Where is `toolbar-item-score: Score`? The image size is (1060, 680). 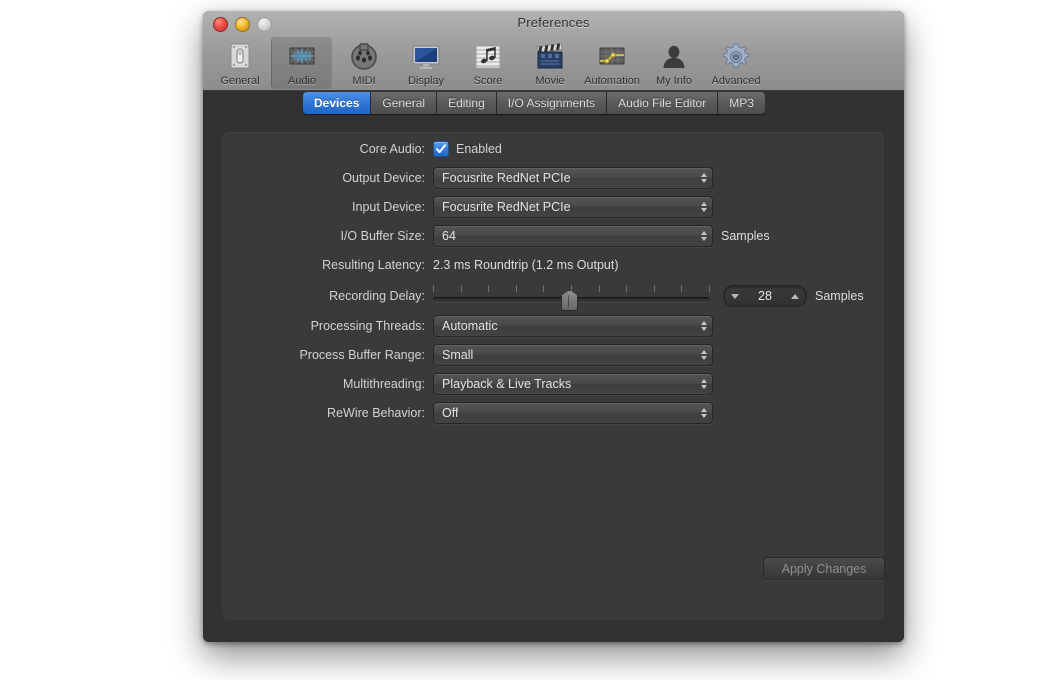 toolbar-item-score: Score is located at coordinates (488, 63).